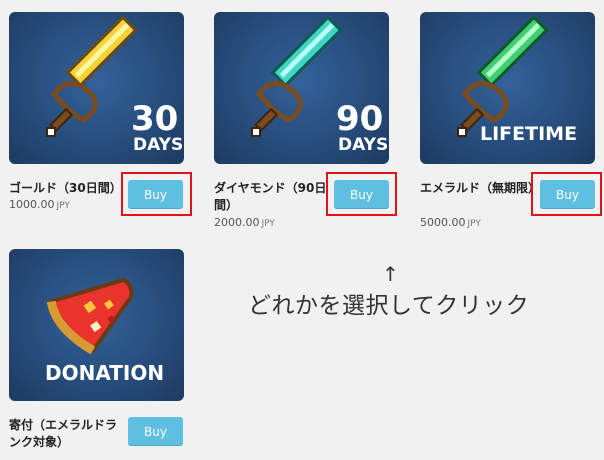  I want to click on product-name: 寄付（エメラルドランク対象）, so click(63, 433).